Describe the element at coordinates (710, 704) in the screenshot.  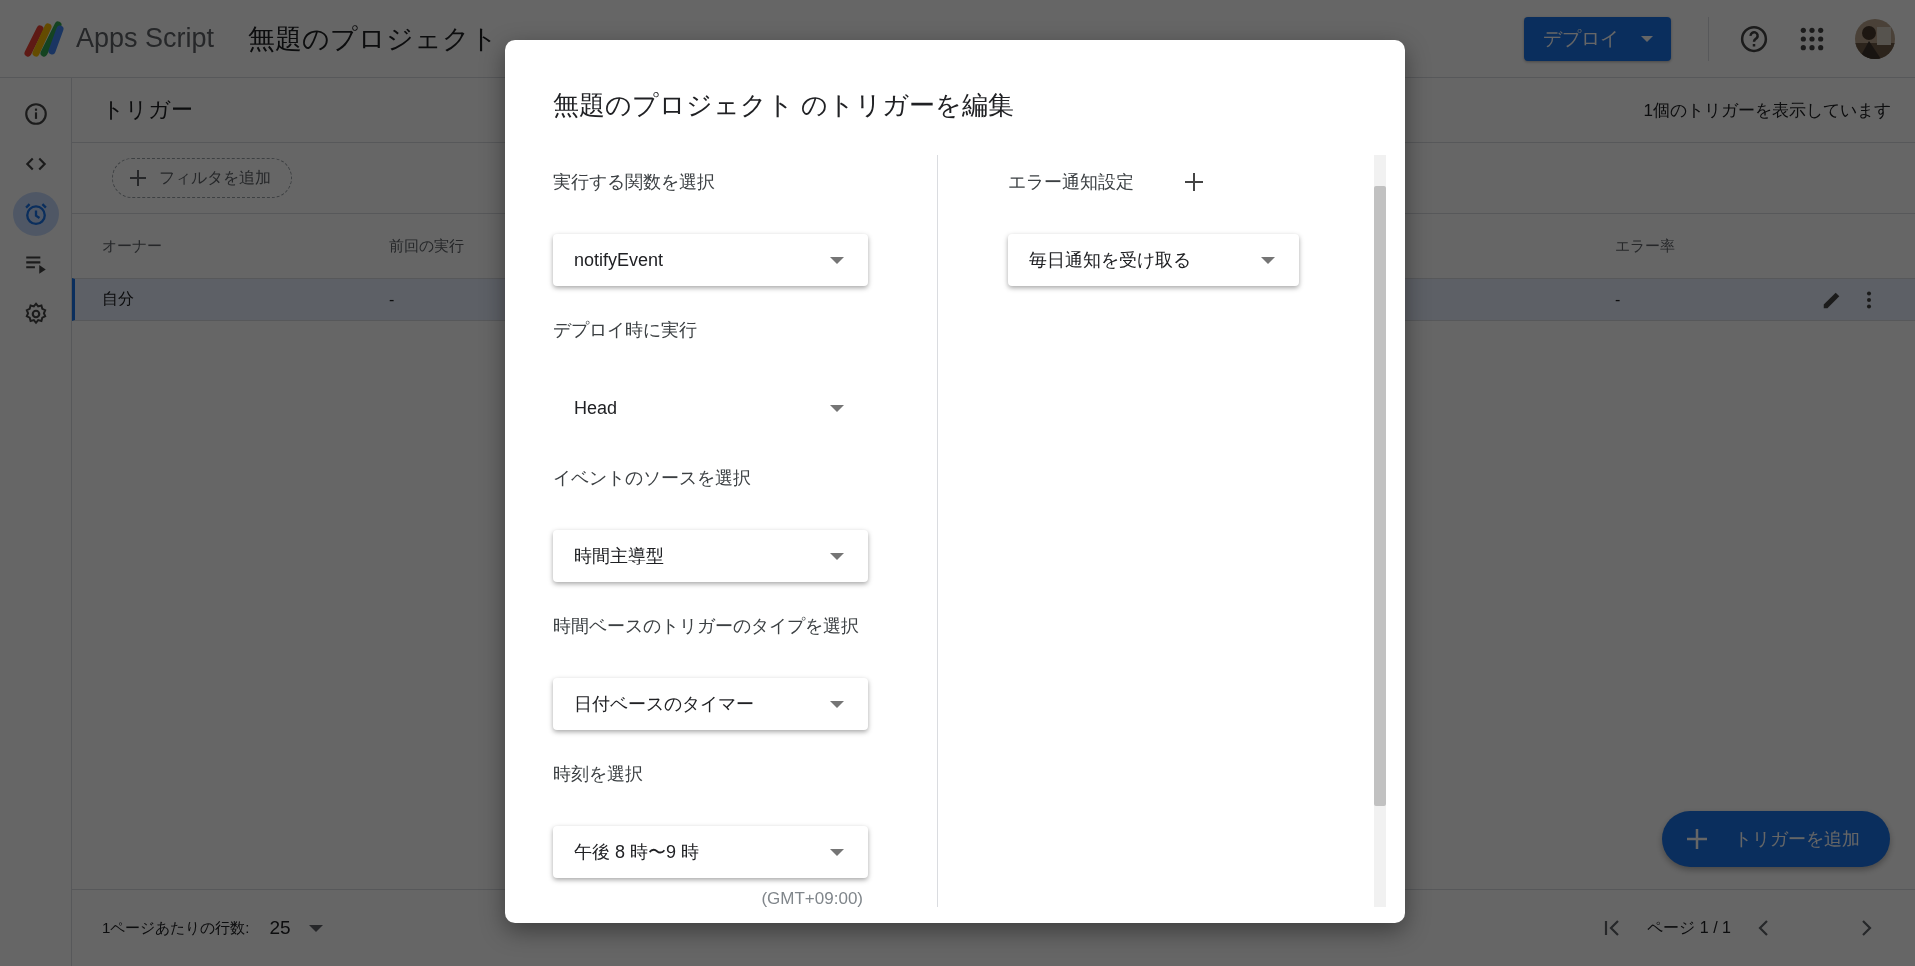
I see `dropdown: 日付ベースのタイマー` at that location.